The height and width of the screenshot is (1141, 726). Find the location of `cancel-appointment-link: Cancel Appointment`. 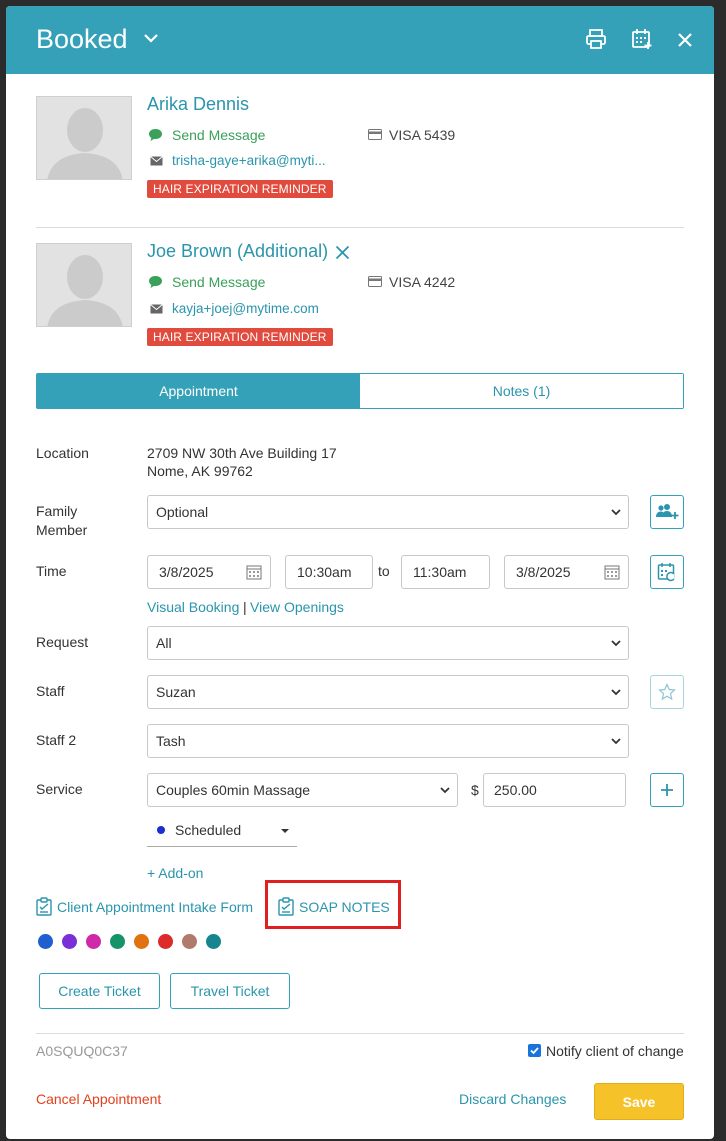

cancel-appointment-link: Cancel Appointment is located at coordinates (98, 1099).